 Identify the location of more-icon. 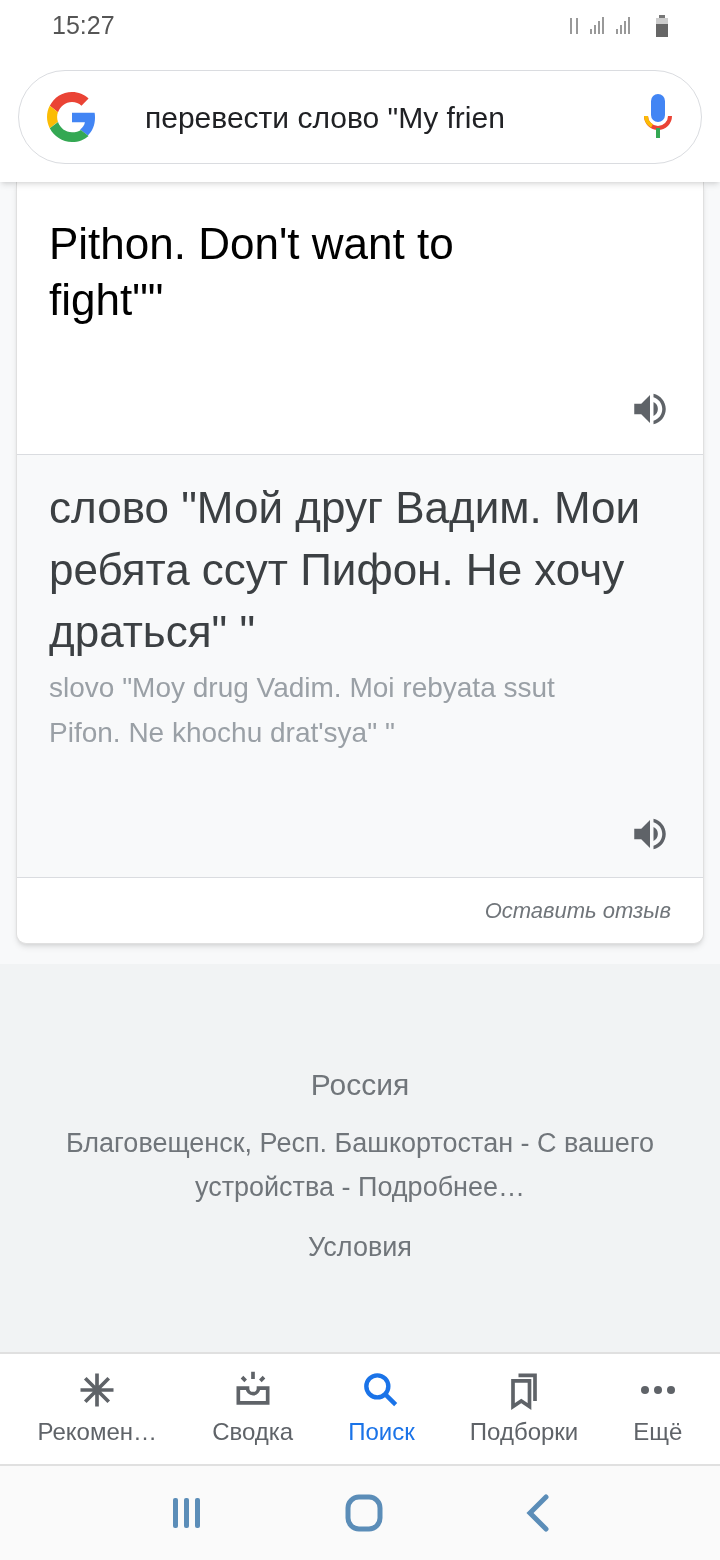
(657, 1390).